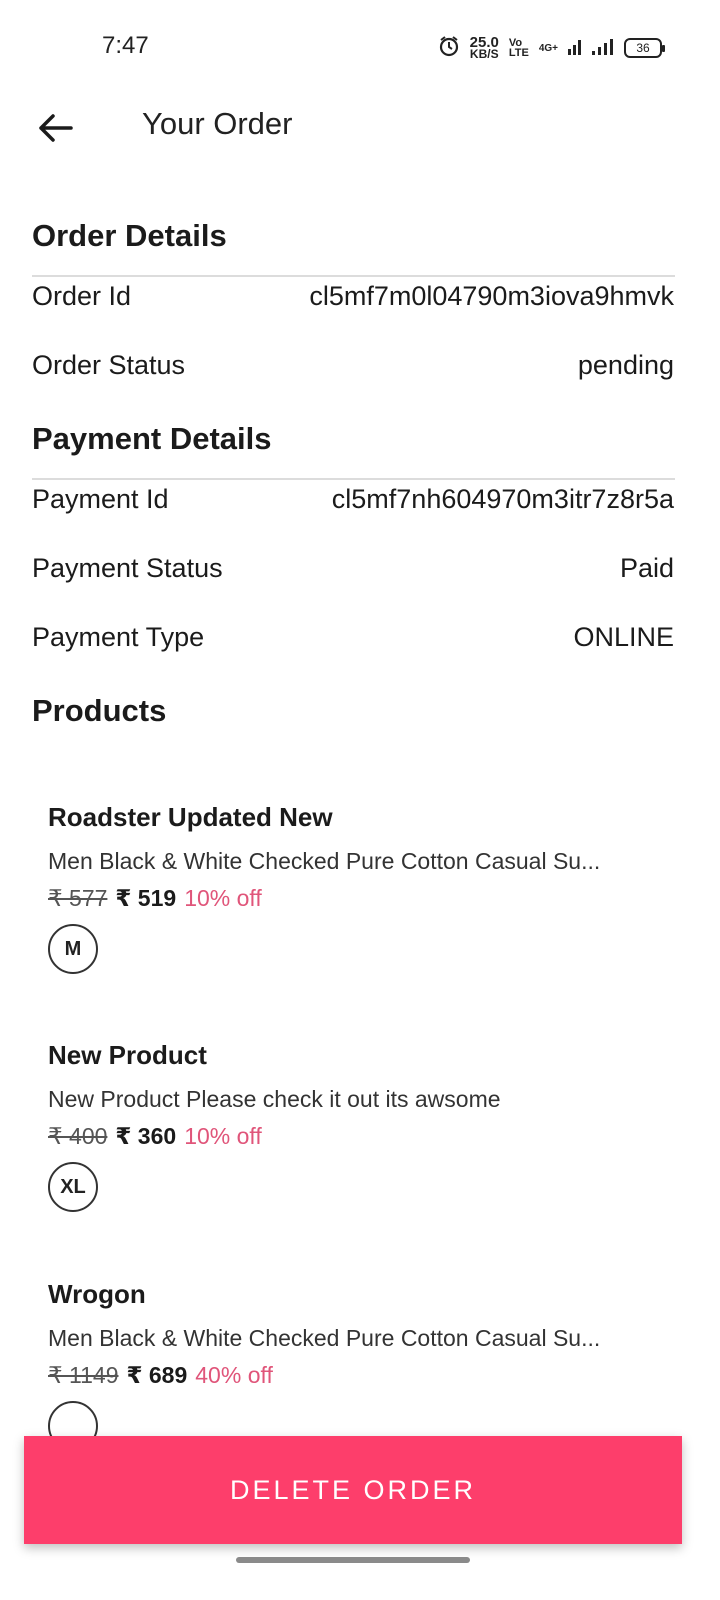  Describe the element at coordinates (157, 1375) in the screenshot. I see `product-price: ₹ 689` at that location.